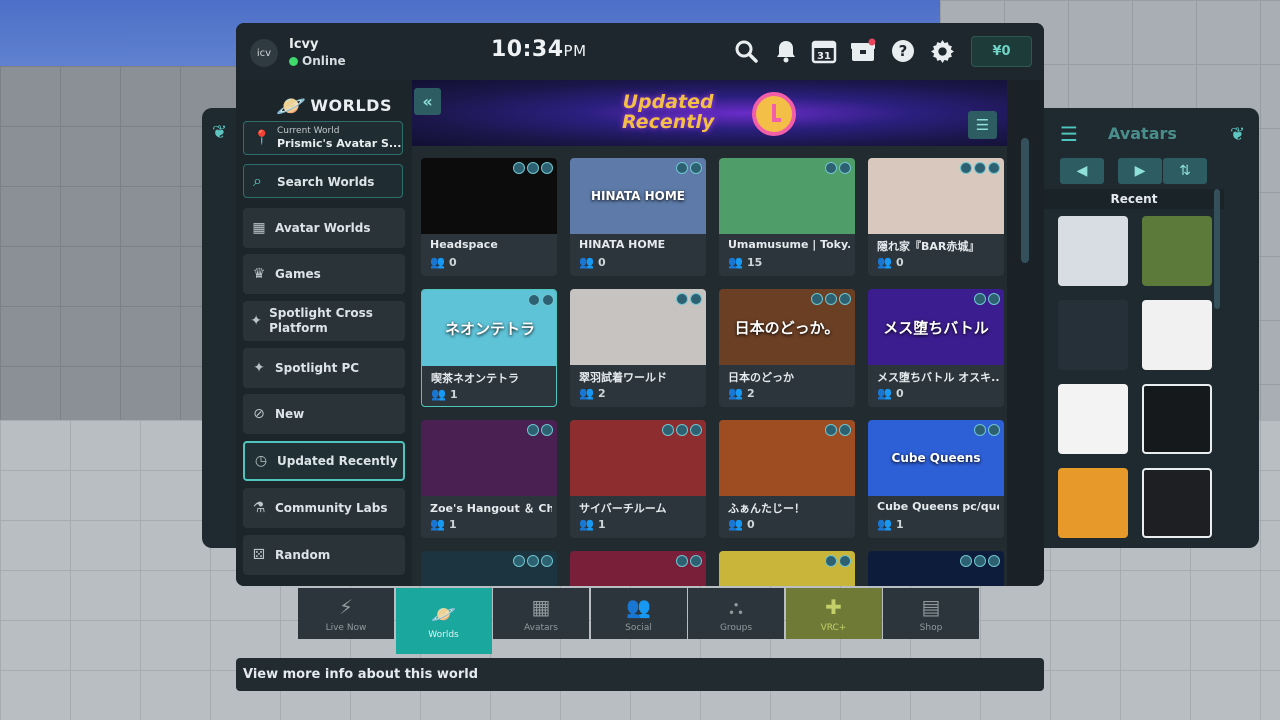 The height and width of the screenshot is (720, 1280). I want to click on world-card: Headspace 👥 0, so click(489, 217).